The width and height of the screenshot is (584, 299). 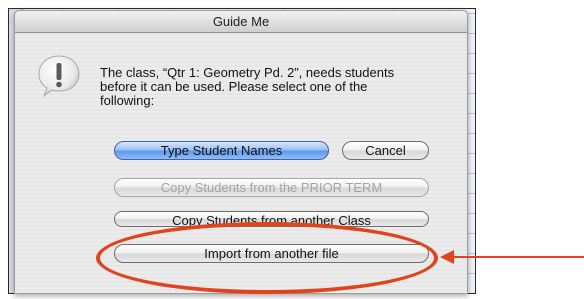 I want to click on import-from-another-file-button: Import from another file, so click(x=271, y=253).